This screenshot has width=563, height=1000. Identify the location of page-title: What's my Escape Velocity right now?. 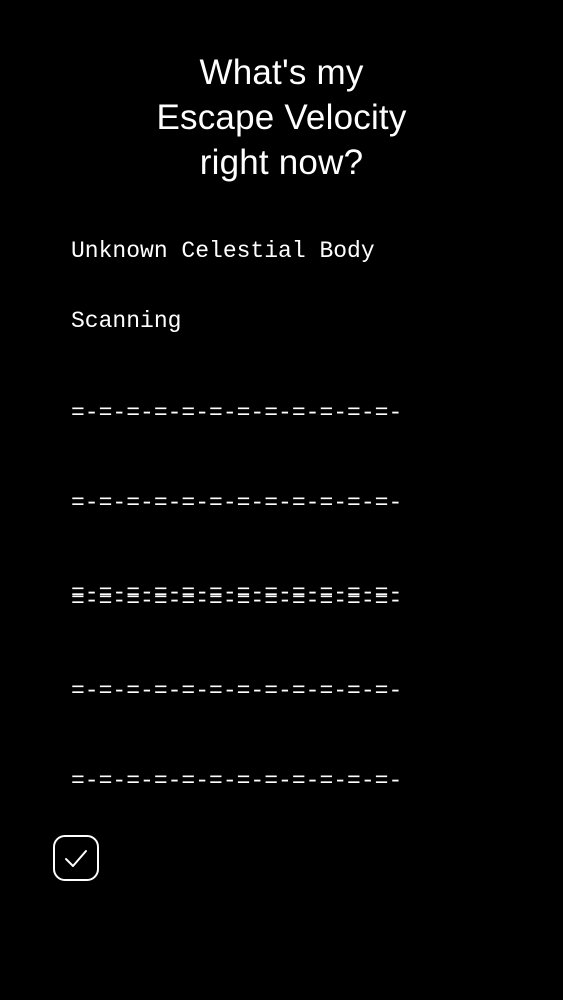
(281, 117).